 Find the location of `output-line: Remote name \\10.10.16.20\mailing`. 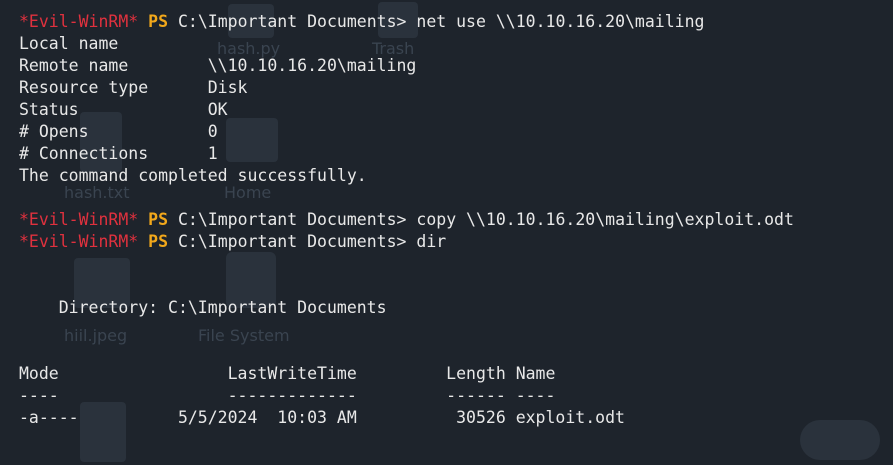

output-line: Remote name \\10.10.16.20\mailing is located at coordinates (218, 65).